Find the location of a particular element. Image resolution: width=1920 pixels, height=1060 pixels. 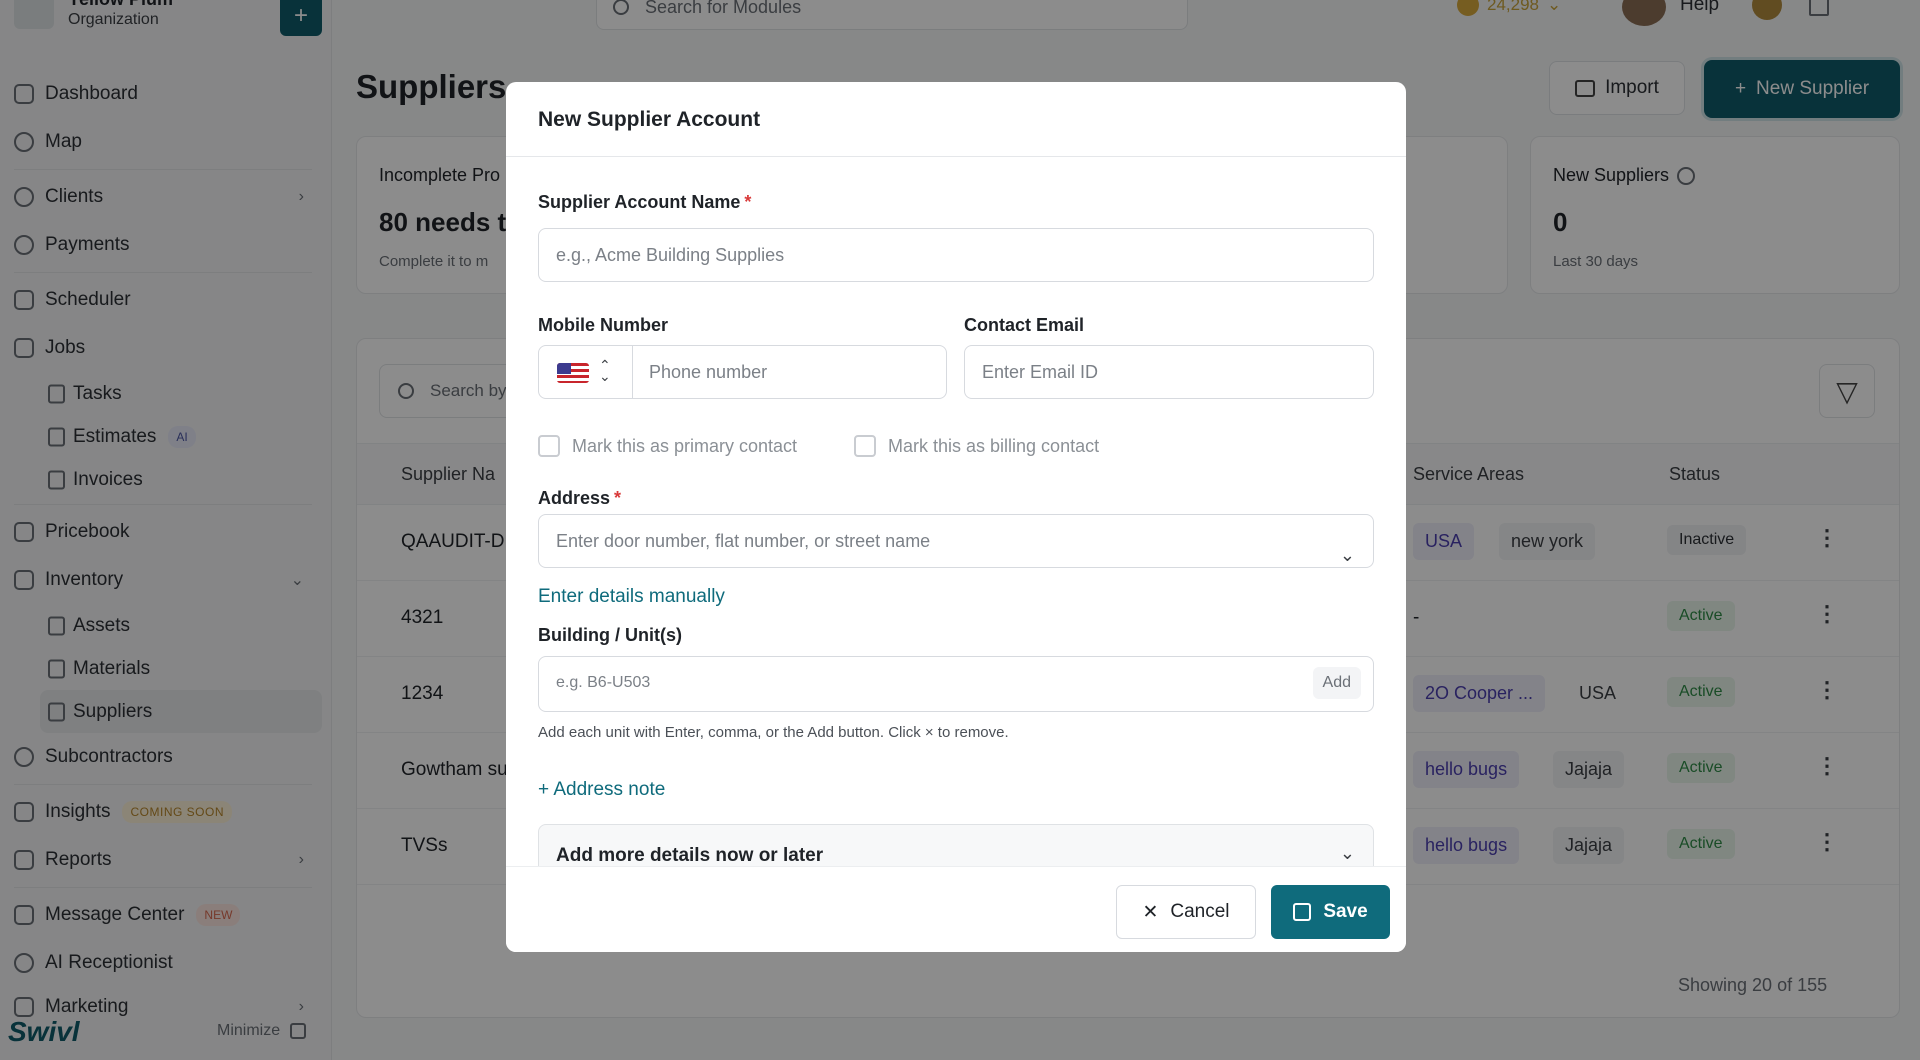

add-unit-button: Add is located at coordinates (1336, 683).